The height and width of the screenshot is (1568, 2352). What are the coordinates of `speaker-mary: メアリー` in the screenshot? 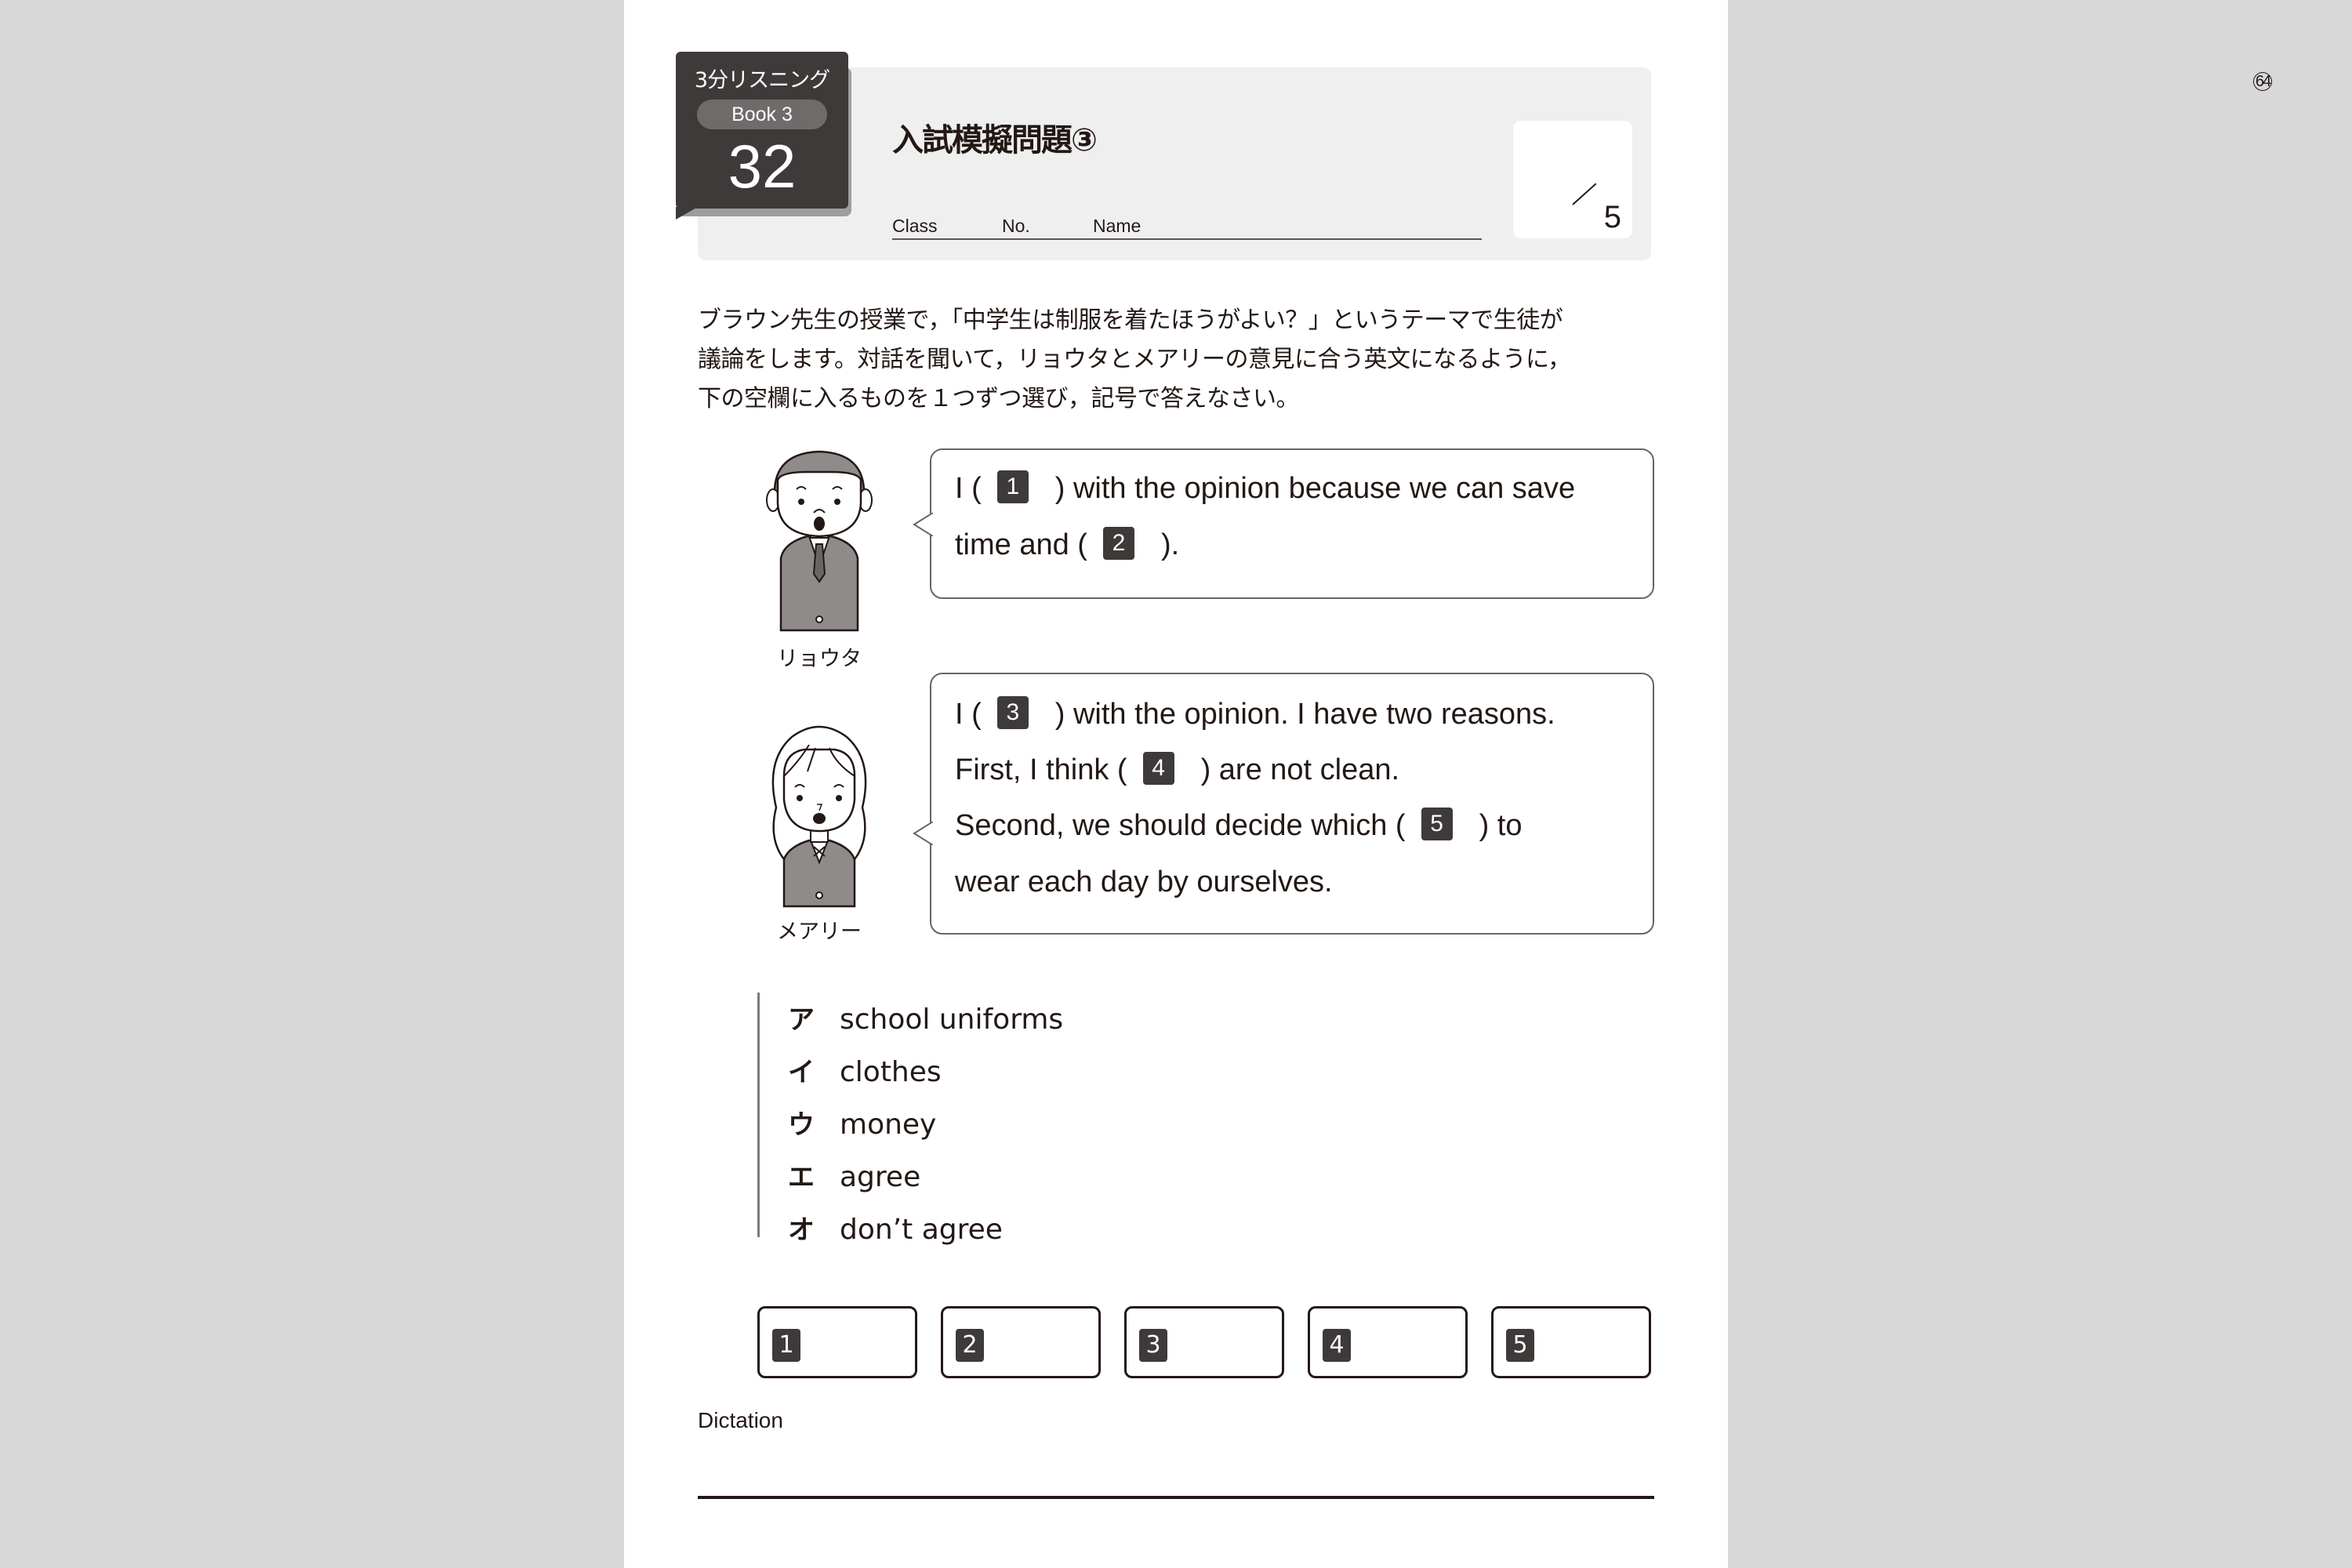 It's located at (819, 833).